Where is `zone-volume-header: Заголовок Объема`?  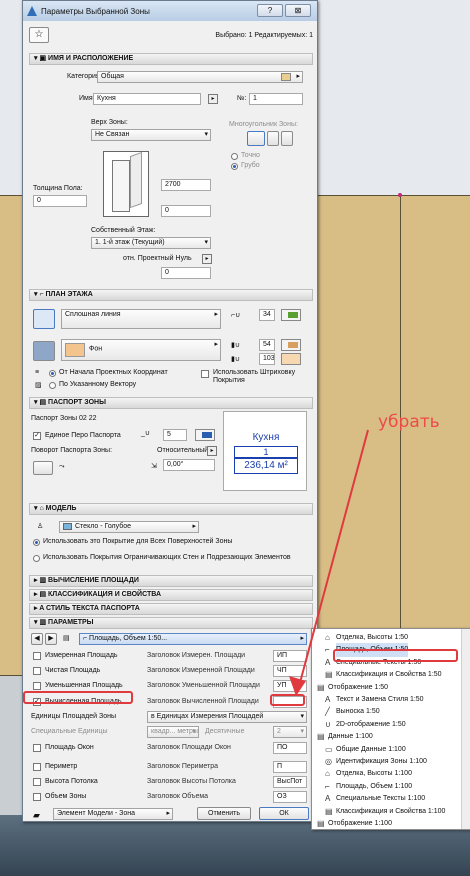 zone-volume-header: Заголовок Объема is located at coordinates (178, 796).